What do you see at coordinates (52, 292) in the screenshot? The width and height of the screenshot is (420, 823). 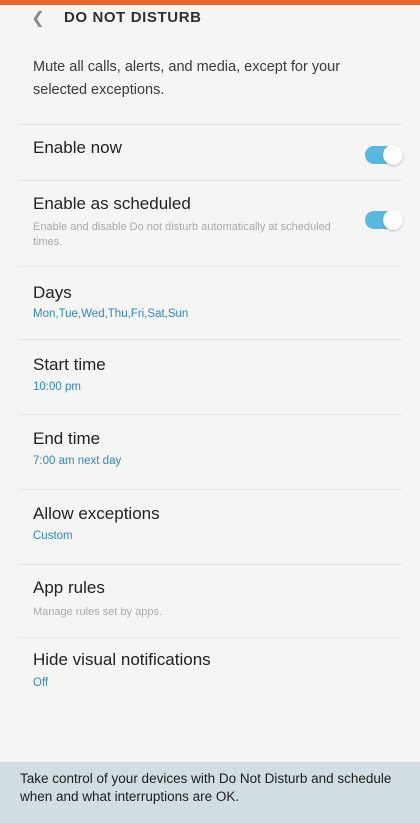 I see `days-label: Days` at bounding box center [52, 292].